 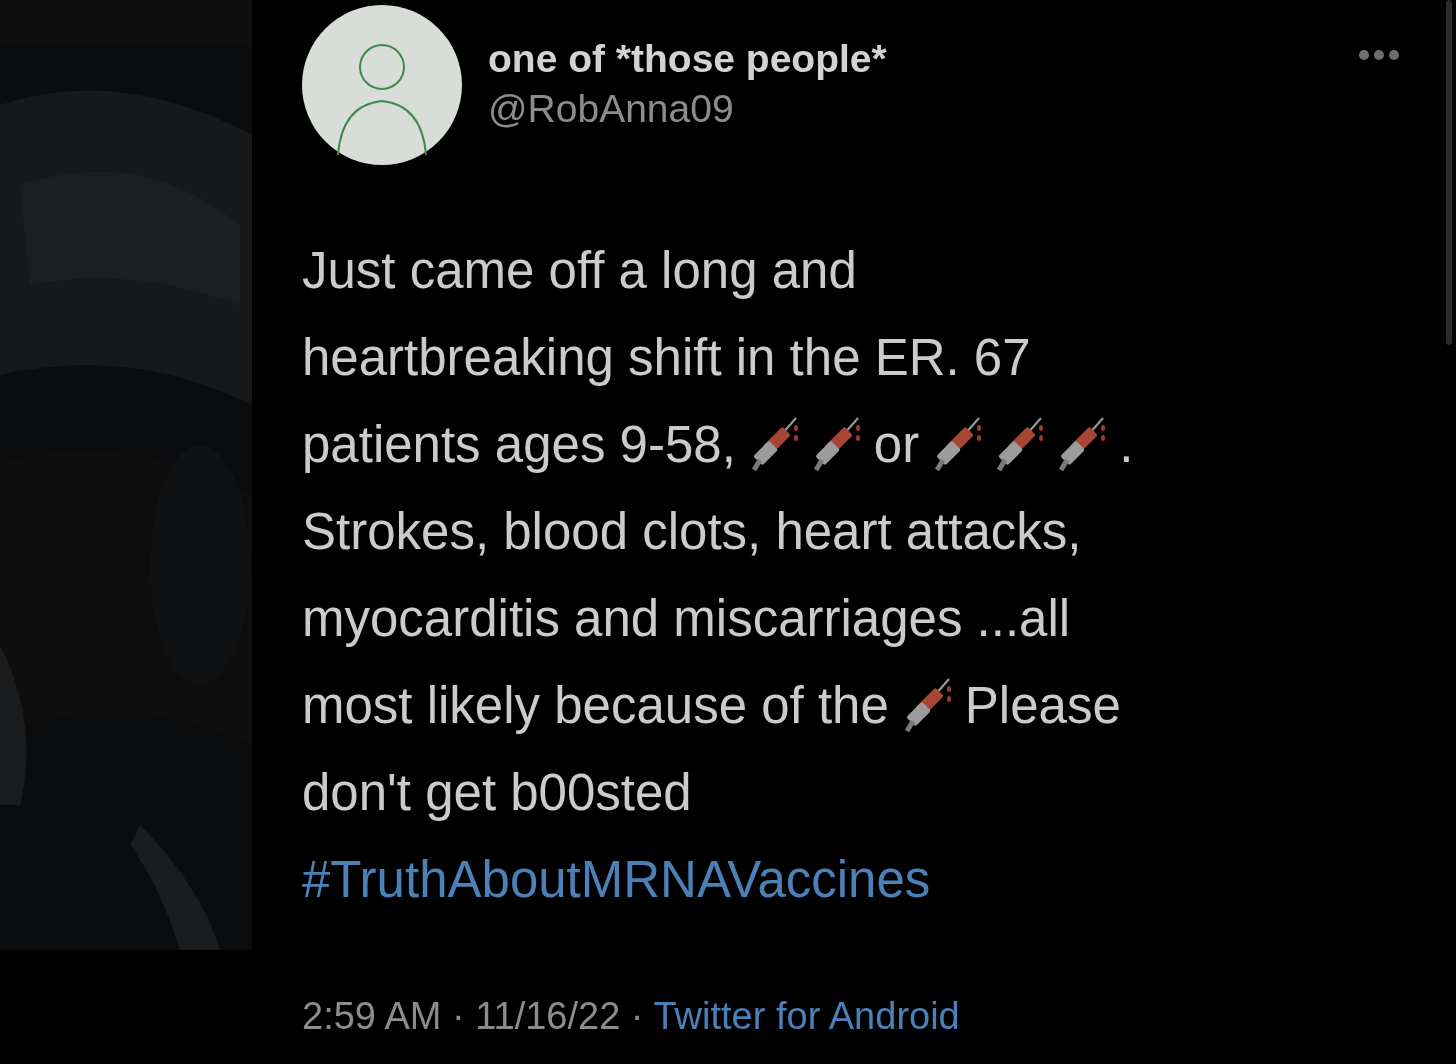 What do you see at coordinates (687, 109) in the screenshot?
I see `username: @RobAnna09` at bounding box center [687, 109].